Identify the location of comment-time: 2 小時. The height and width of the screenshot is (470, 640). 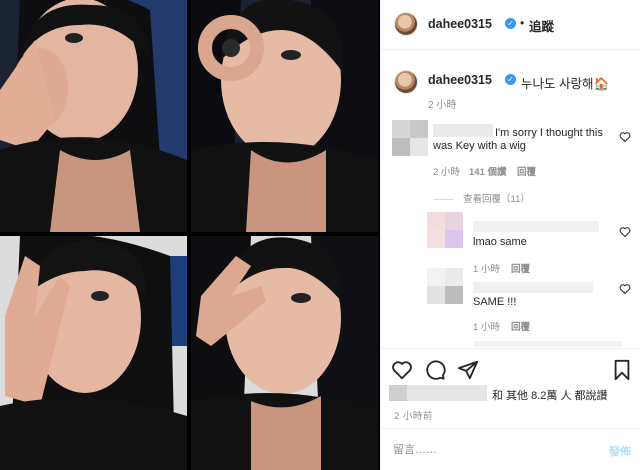
(446, 171).